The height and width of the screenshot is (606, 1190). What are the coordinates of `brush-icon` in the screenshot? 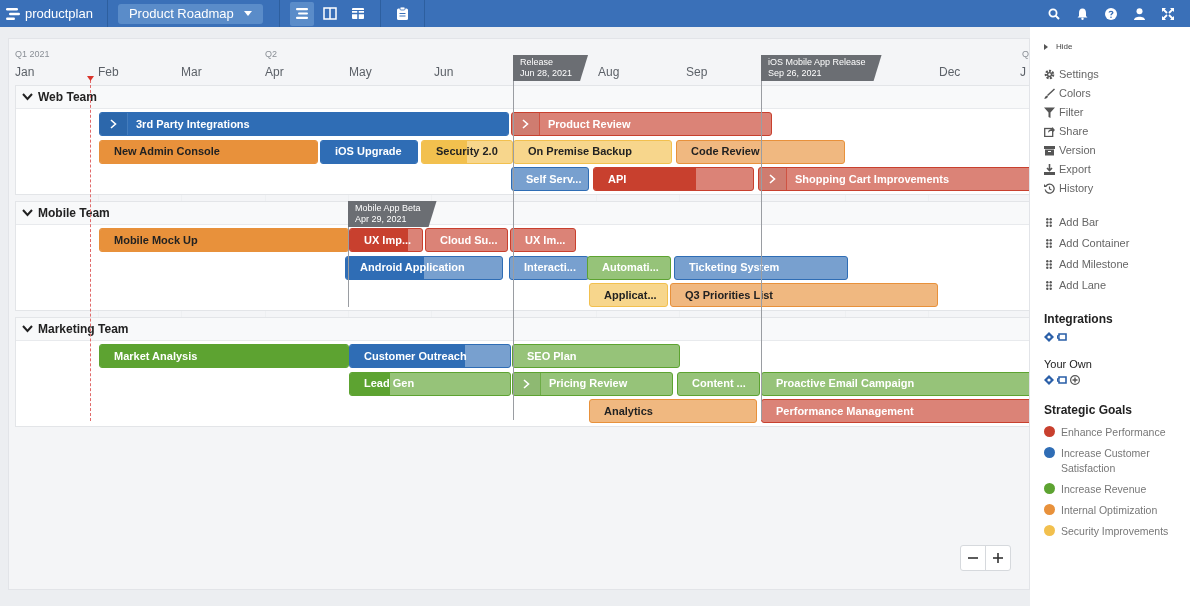 It's located at (1049, 93).